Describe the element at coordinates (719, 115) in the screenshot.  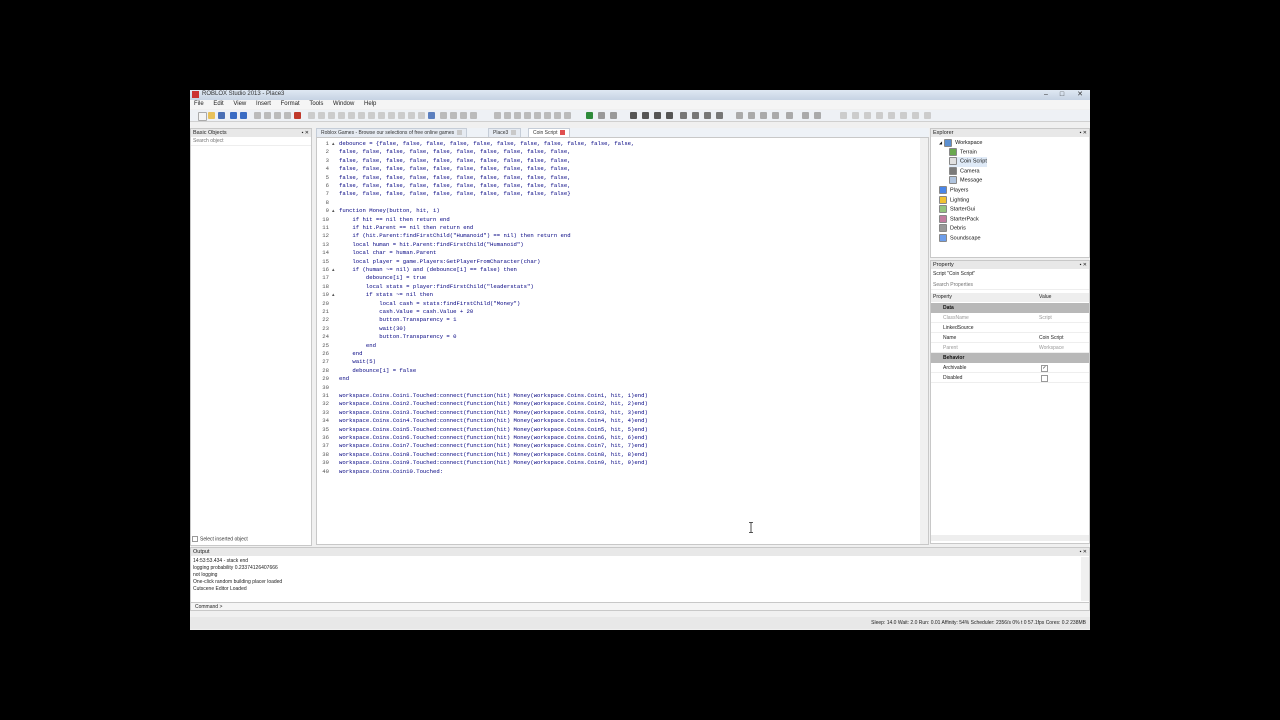
I see `tilt-icon` at that location.